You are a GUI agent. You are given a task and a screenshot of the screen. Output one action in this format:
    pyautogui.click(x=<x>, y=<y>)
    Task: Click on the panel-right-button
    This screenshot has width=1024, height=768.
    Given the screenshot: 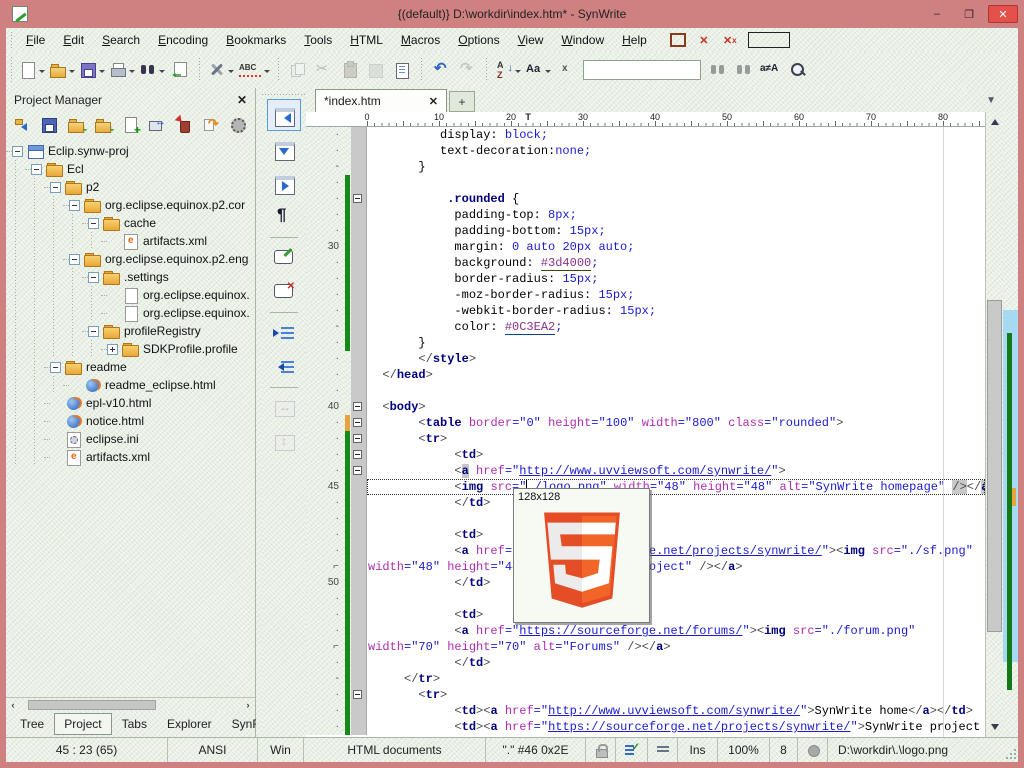 What is the action you would take?
    pyautogui.click(x=284, y=183)
    